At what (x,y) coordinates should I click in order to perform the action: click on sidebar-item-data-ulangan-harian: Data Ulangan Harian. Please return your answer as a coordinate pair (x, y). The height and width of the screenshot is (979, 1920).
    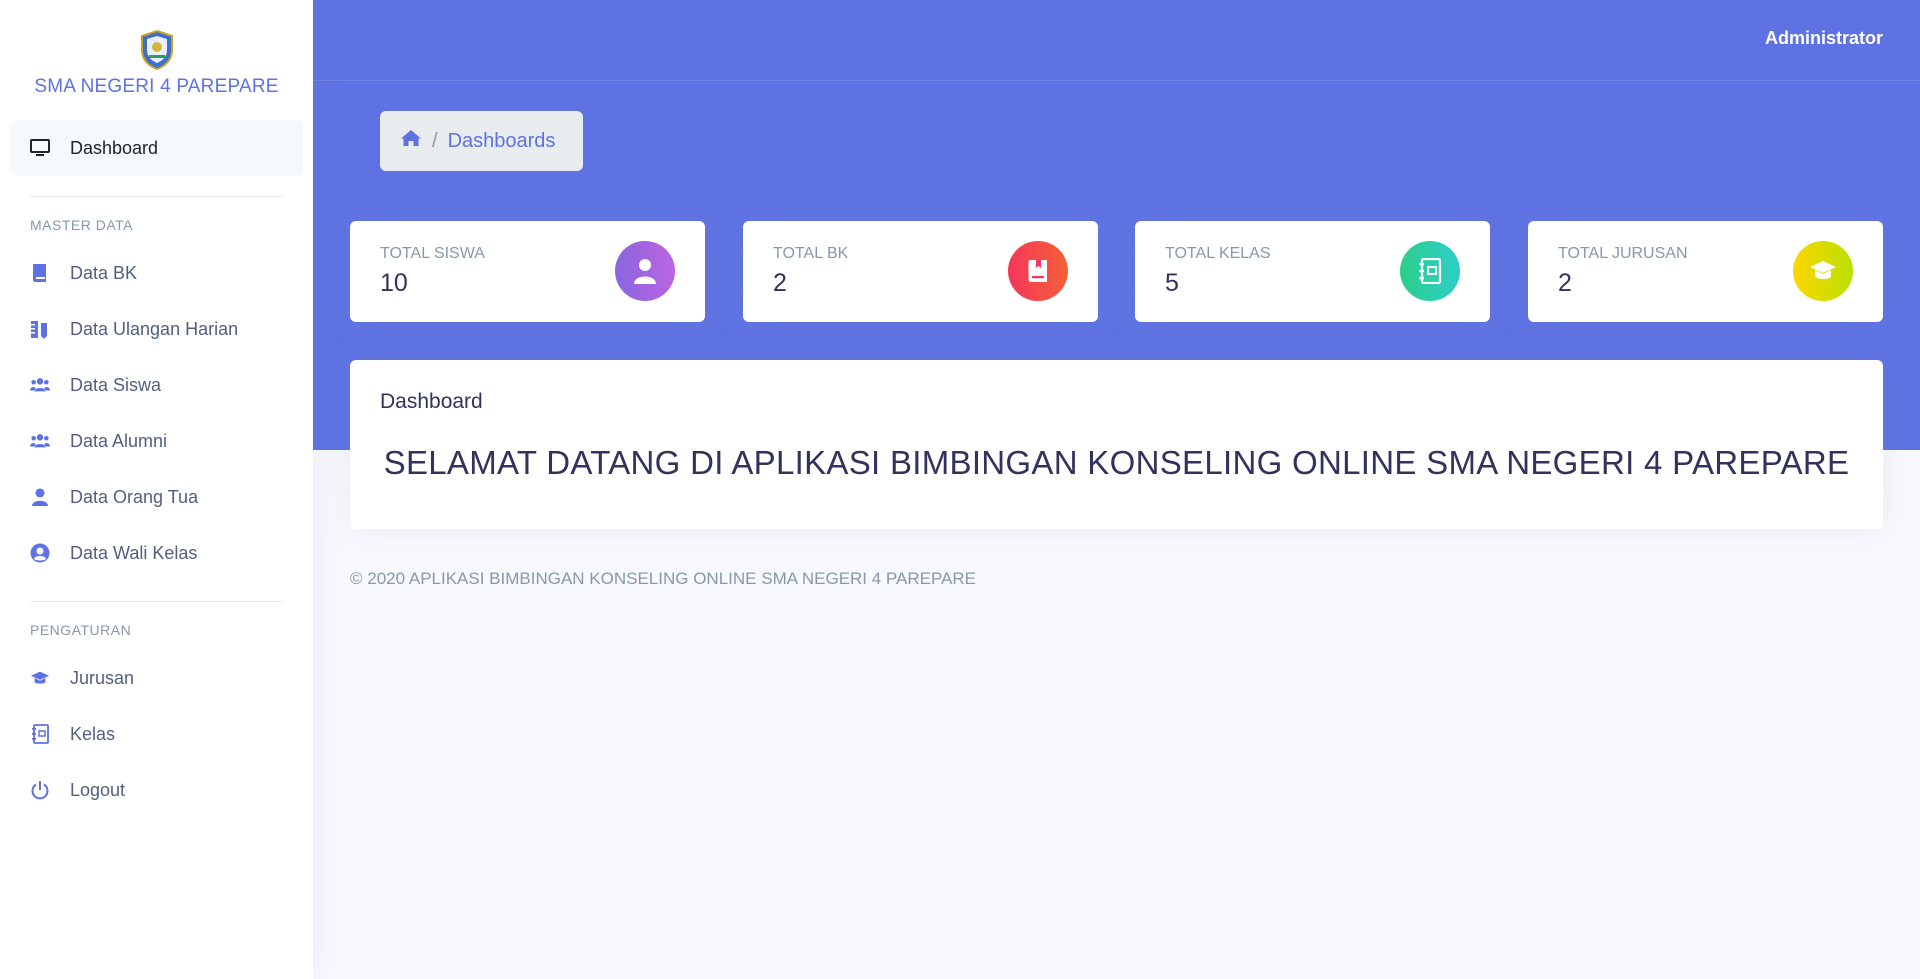
    Looking at the image, I should click on (156, 329).